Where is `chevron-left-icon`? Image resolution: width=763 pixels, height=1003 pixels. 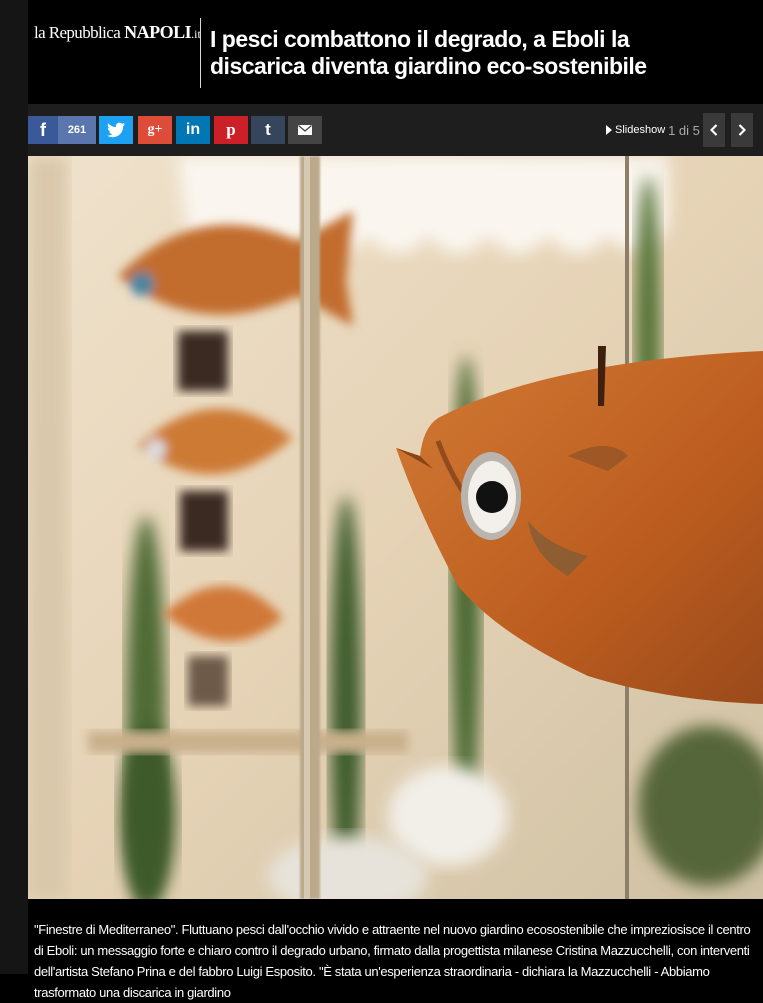 chevron-left-icon is located at coordinates (714, 130).